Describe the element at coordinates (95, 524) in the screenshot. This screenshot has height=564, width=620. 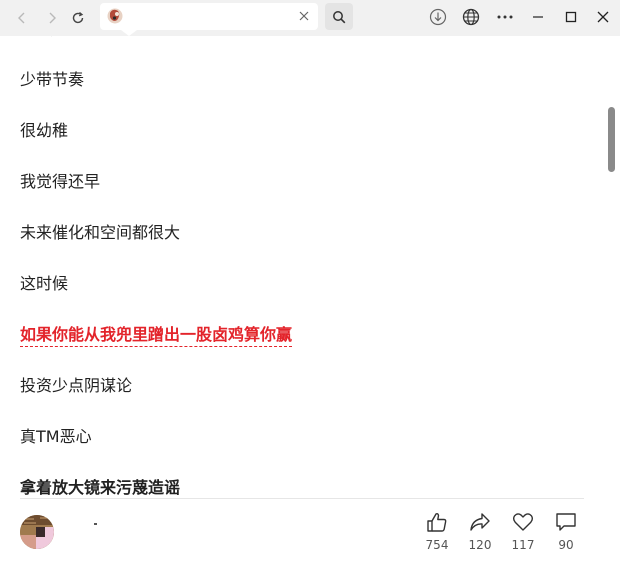
I see `author-name-fragment` at that location.